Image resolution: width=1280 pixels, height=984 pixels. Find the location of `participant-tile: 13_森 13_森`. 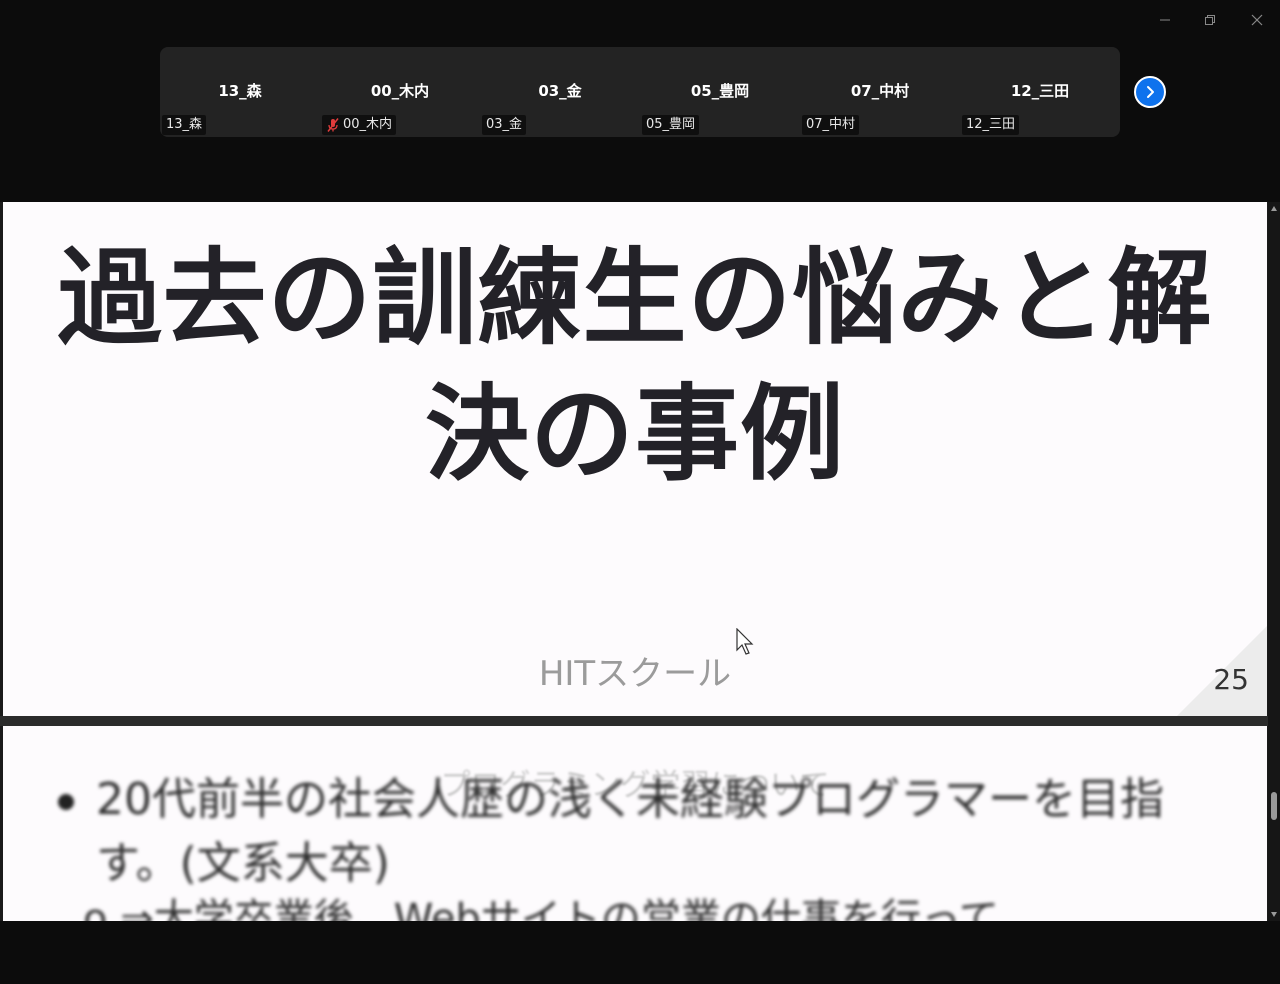

participant-tile: 13_森 13_森 is located at coordinates (240, 92).